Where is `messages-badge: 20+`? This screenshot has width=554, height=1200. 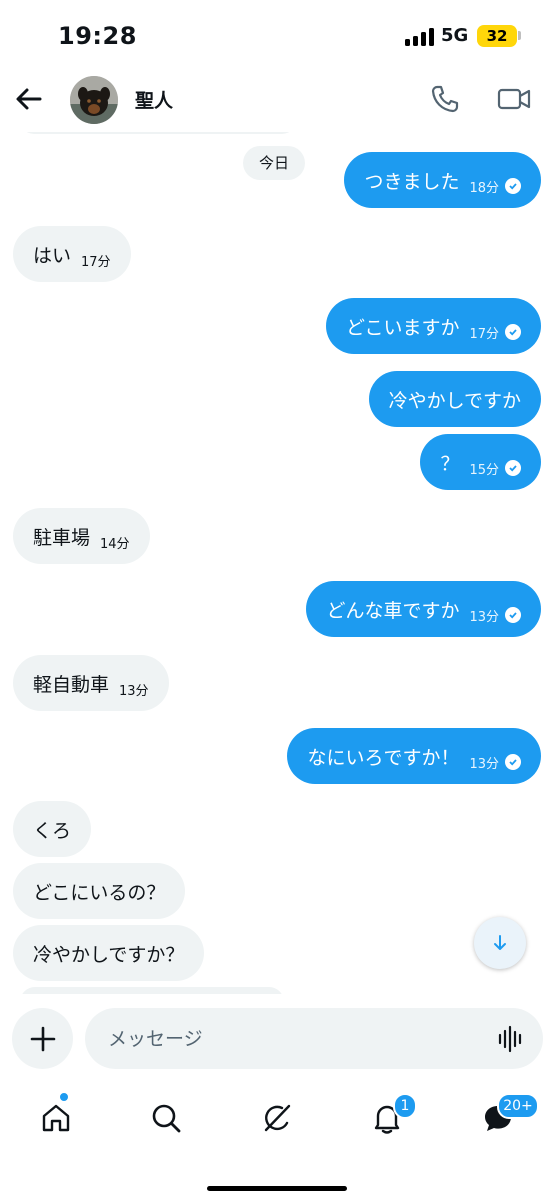 messages-badge: 20+ is located at coordinates (518, 1106).